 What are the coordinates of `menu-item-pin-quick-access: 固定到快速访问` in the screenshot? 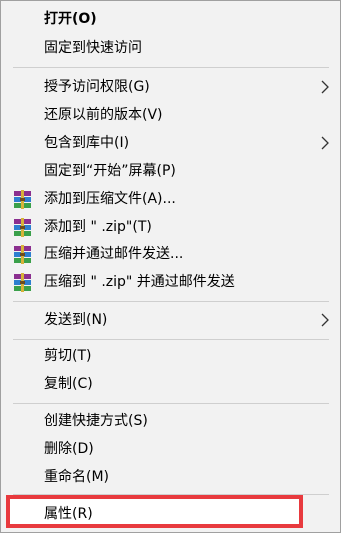 It's located at (170, 48).